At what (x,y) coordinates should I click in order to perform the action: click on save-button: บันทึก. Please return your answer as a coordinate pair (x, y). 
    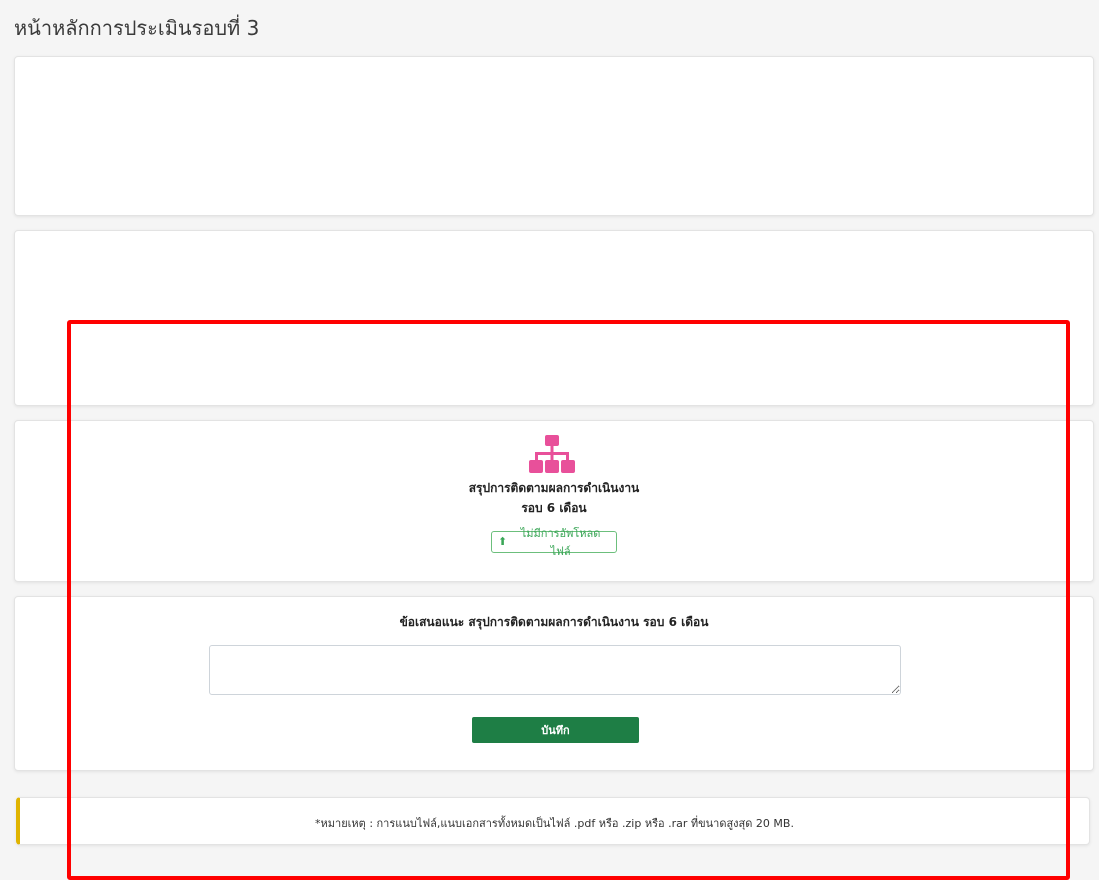
    Looking at the image, I should click on (555, 730).